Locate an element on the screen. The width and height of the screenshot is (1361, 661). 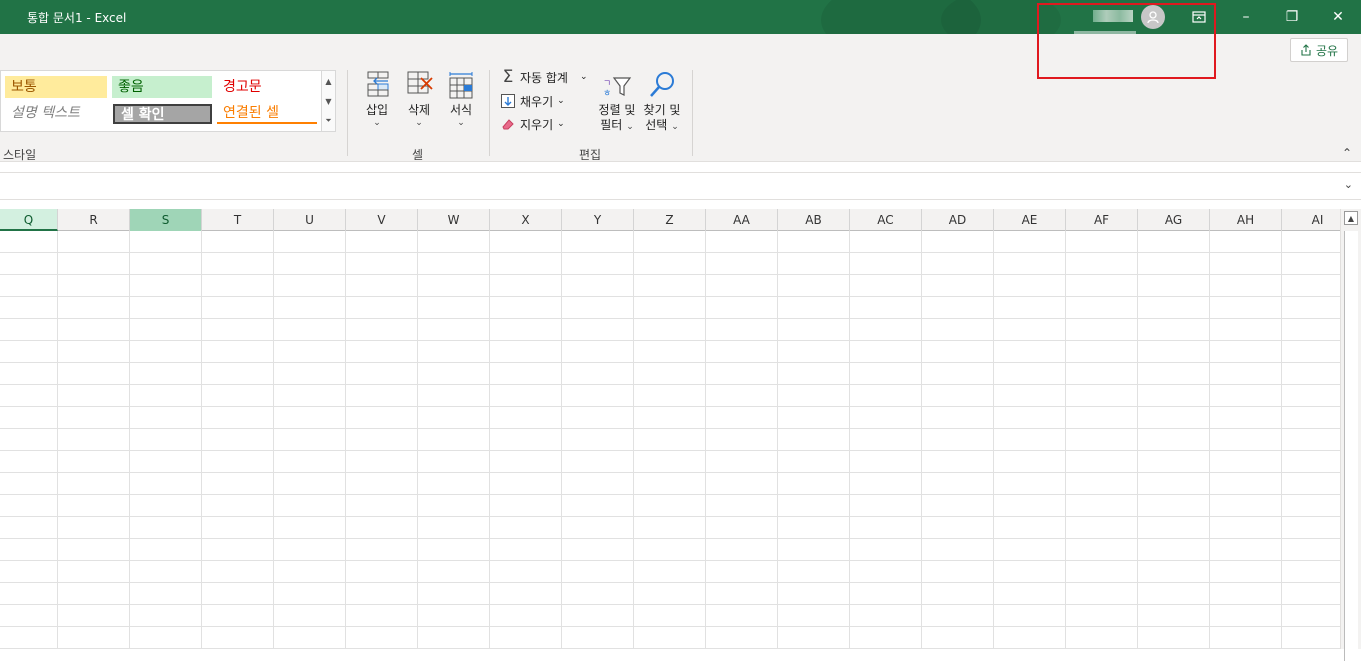
vertical-scrollbar: ▲ is located at coordinates (1350, 435).